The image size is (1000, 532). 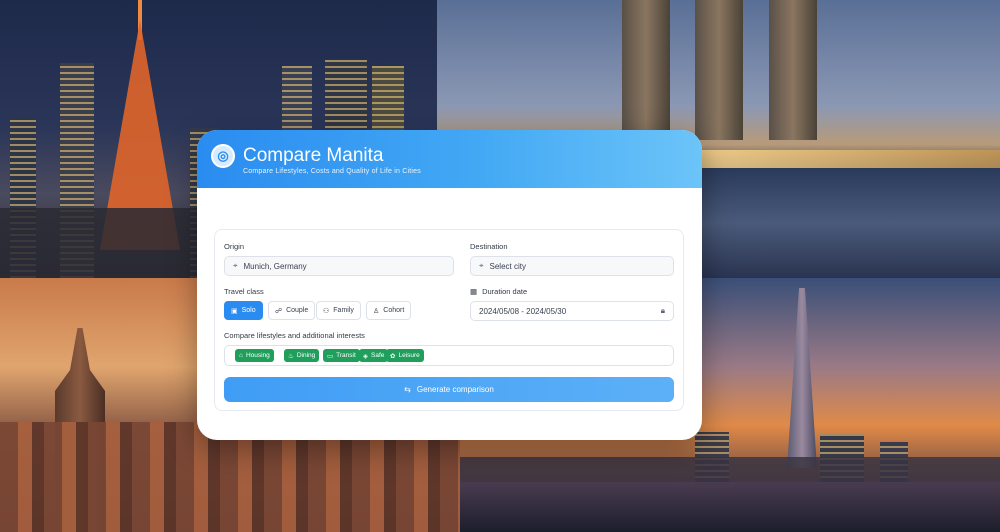 What do you see at coordinates (338, 310) in the screenshot?
I see `travel-class-option-family: ⚇ Family` at bounding box center [338, 310].